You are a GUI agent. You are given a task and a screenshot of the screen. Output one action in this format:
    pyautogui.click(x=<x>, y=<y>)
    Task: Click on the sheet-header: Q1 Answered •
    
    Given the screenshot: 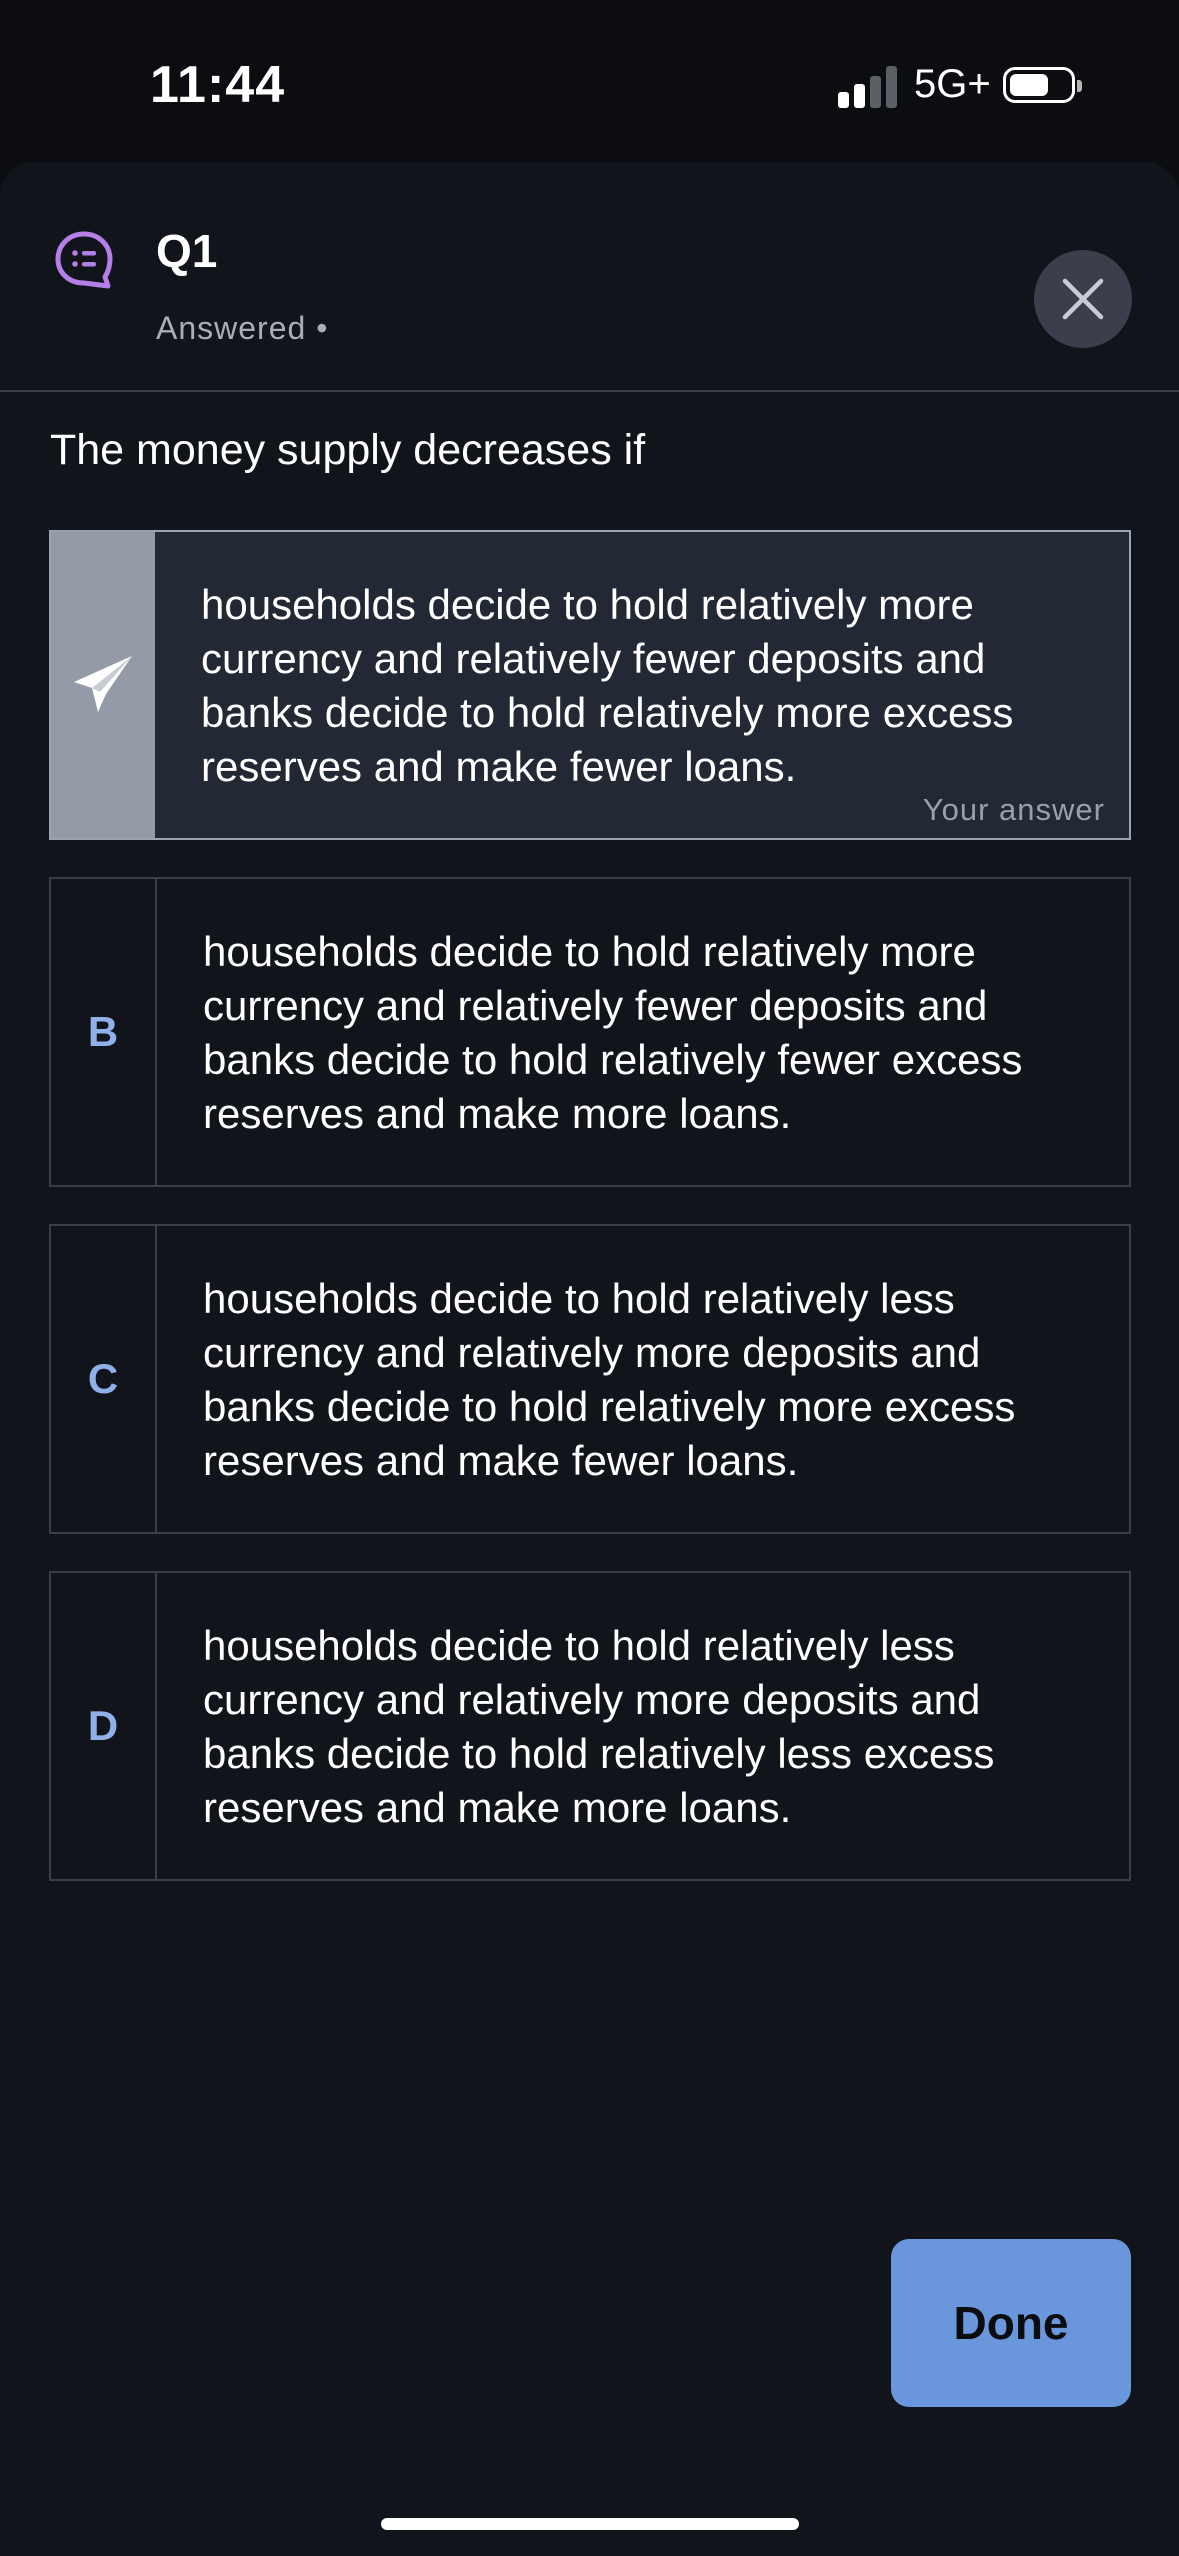 What is the action you would take?
    pyautogui.click(x=589, y=277)
    